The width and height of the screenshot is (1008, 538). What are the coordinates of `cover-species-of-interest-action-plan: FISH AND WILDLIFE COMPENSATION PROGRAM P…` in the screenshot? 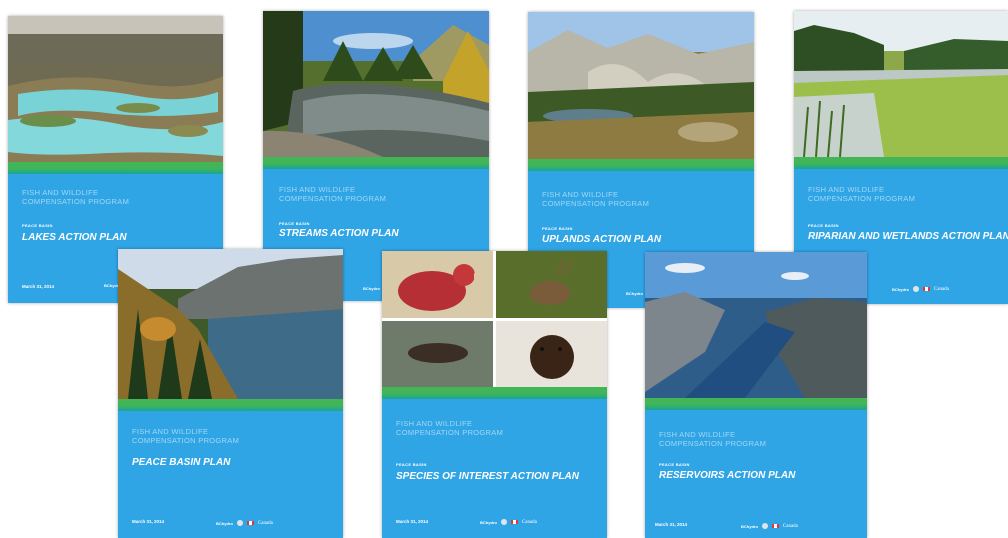 It's located at (494, 394).